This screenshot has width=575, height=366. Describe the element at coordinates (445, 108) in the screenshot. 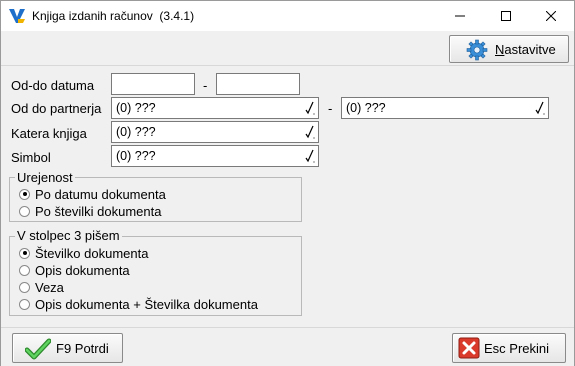

I see `partner-to-select: (0) ???` at that location.